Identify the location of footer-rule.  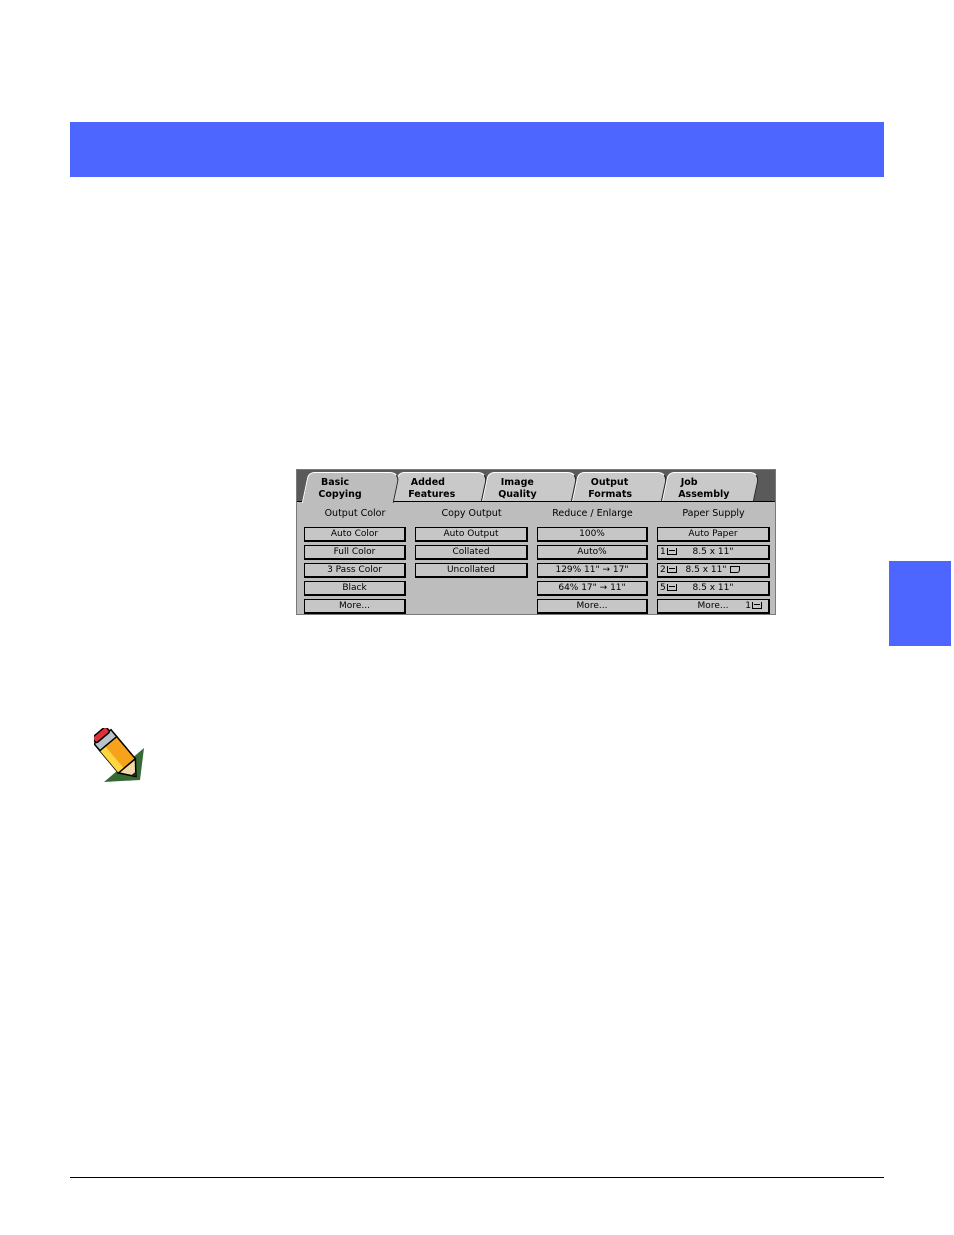
(477, 1177).